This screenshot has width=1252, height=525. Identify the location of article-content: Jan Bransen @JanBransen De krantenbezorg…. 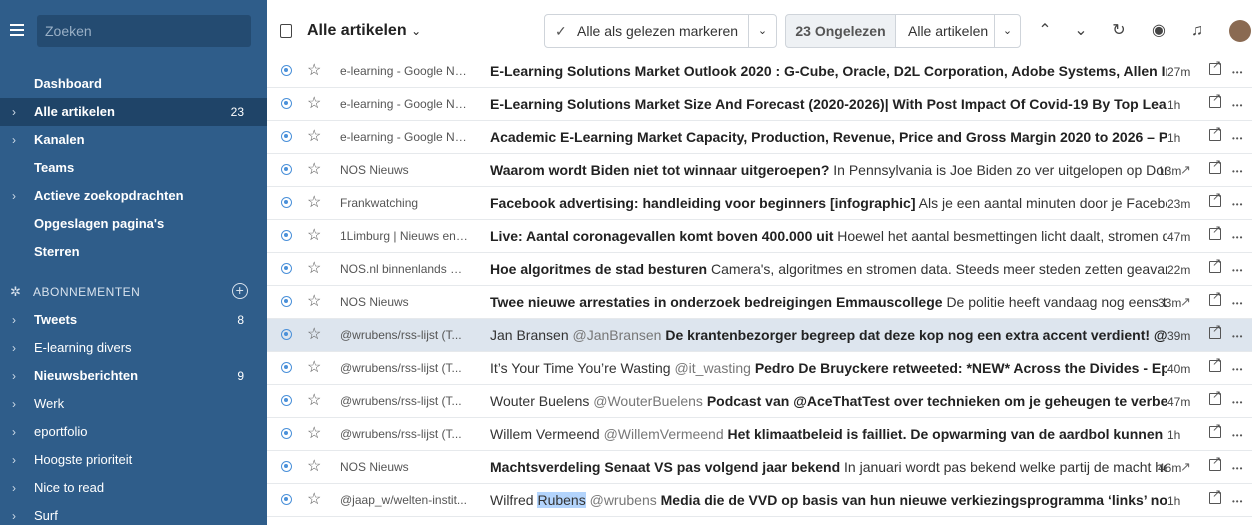
(828, 335).